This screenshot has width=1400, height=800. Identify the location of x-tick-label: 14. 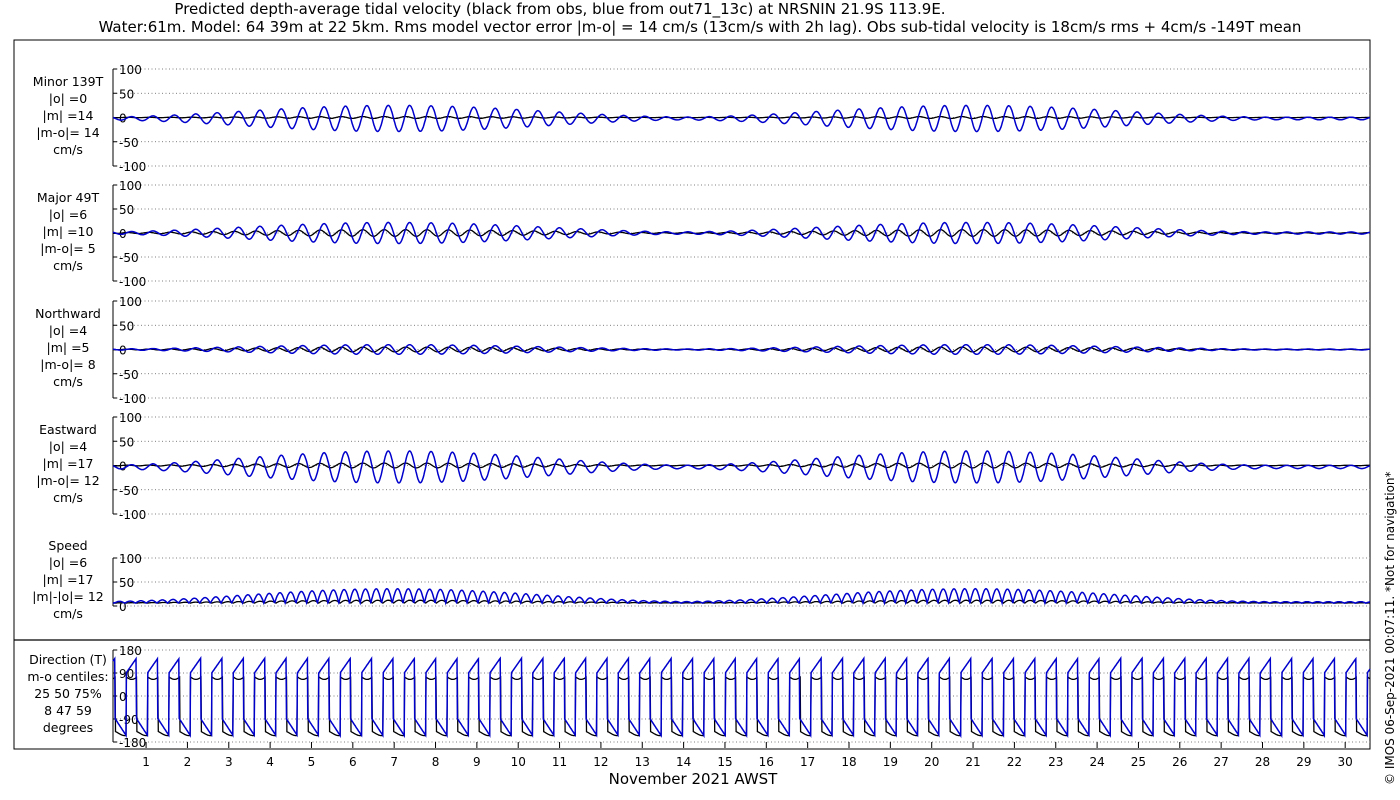
(683, 762).